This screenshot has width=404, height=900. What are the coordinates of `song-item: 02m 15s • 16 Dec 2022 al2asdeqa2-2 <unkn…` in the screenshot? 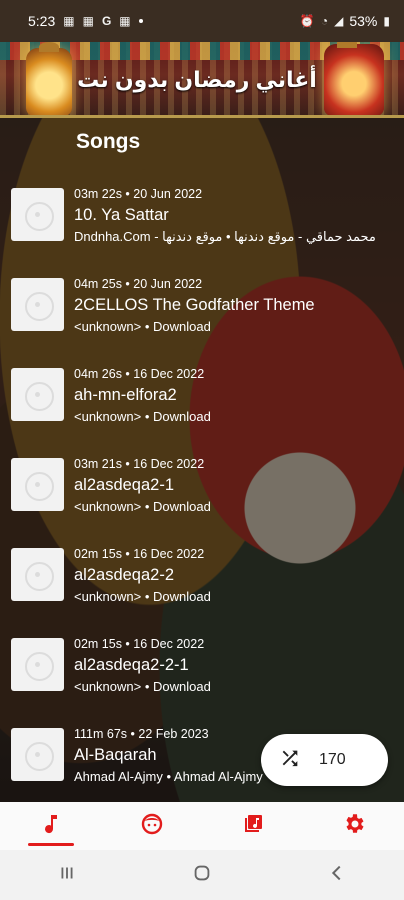 It's located at (202, 581).